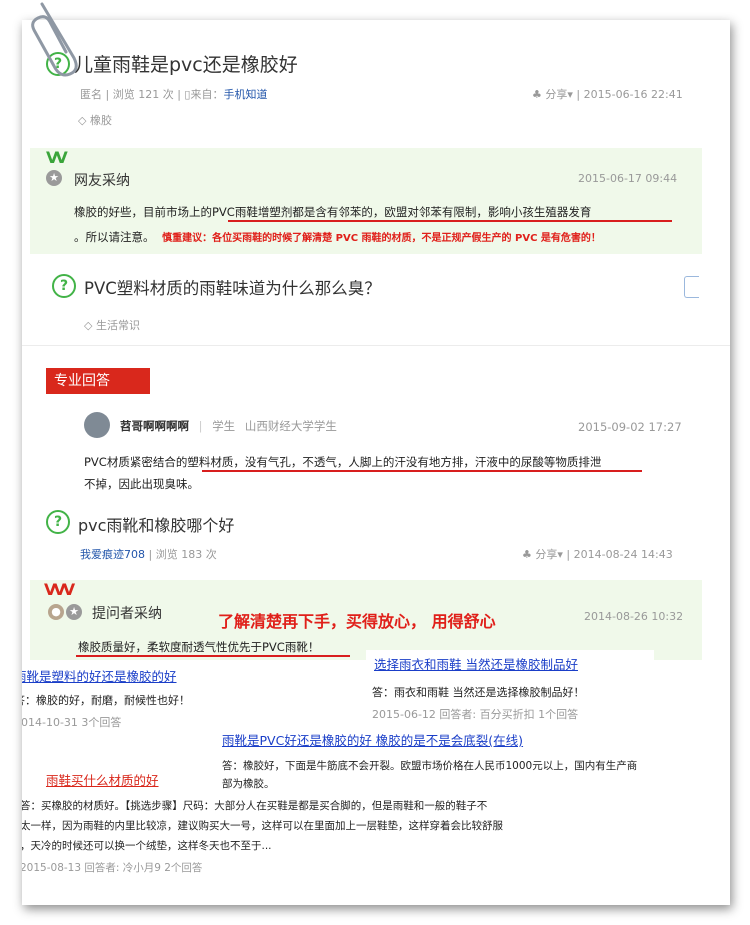 Image resolution: width=750 pixels, height=925 pixels. Describe the element at coordinates (623, 554) in the screenshot. I see `question-date: 2014-08-24 14:43` at that location.